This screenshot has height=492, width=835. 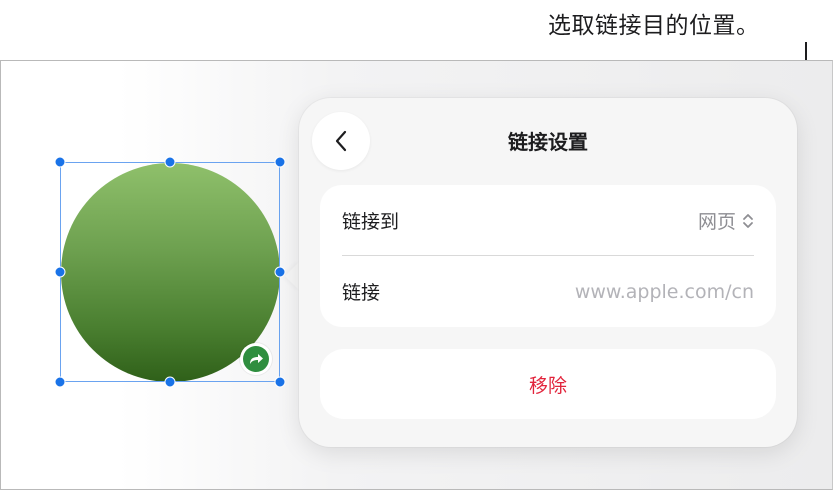 What do you see at coordinates (548, 142) in the screenshot?
I see `popover-title: 链接设置` at bounding box center [548, 142].